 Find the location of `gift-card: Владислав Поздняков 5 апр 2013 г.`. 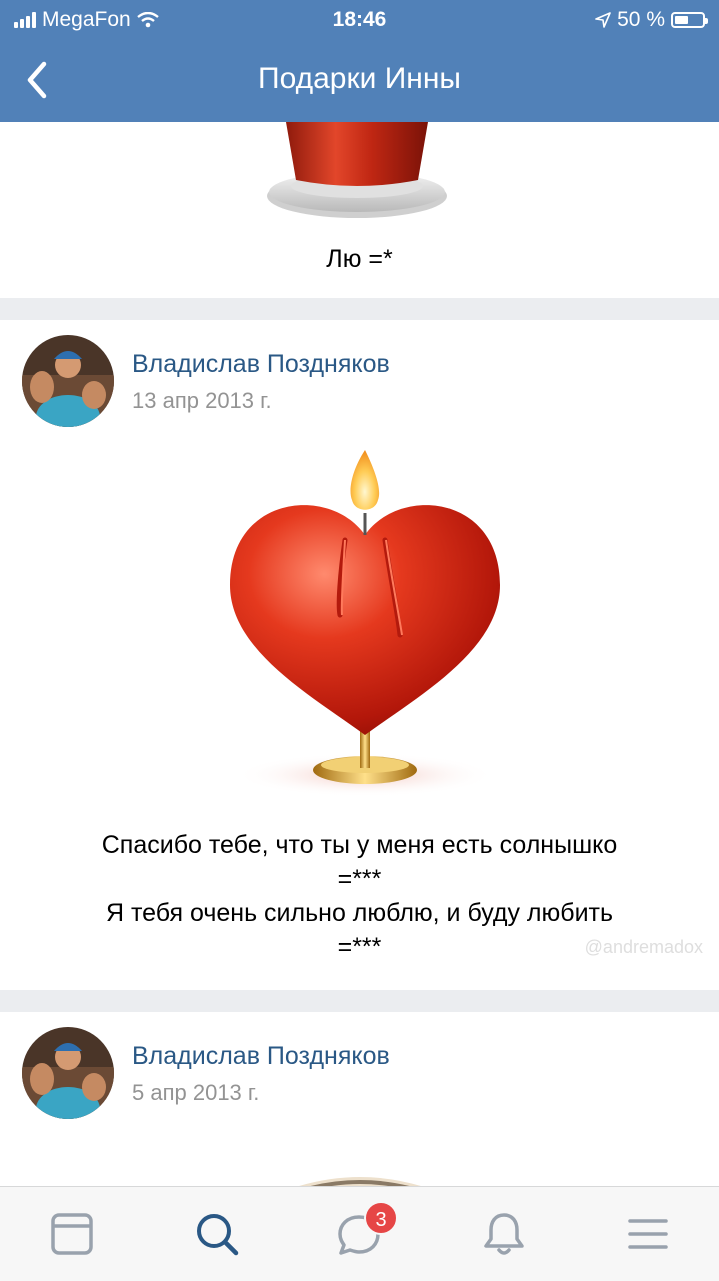

gift-card: Владислав Поздняков 5 апр 2013 г. is located at coordinates (359, 1099).